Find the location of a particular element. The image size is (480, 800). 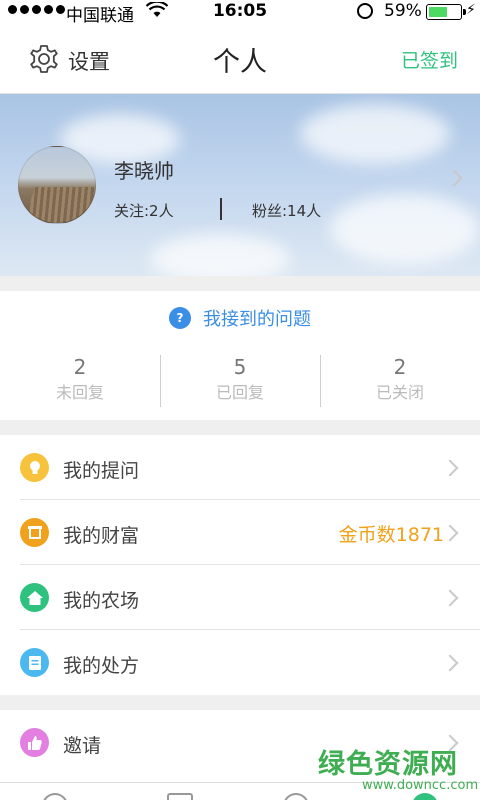

menu-item-my-prescription: 我的处方 is located at coordinates (240, 662).